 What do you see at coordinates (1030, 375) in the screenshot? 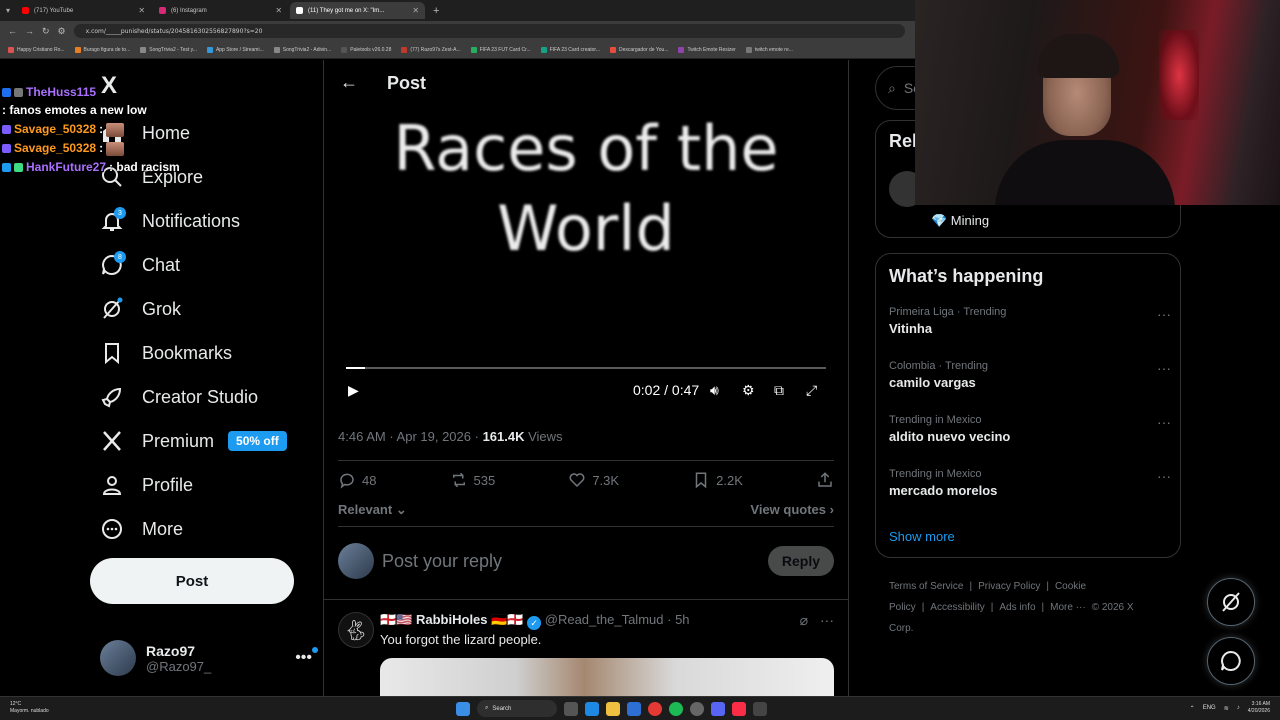
I see `trend-item: Colombia · Trending camilo vargas ···` at bounding box center [1030, 375].